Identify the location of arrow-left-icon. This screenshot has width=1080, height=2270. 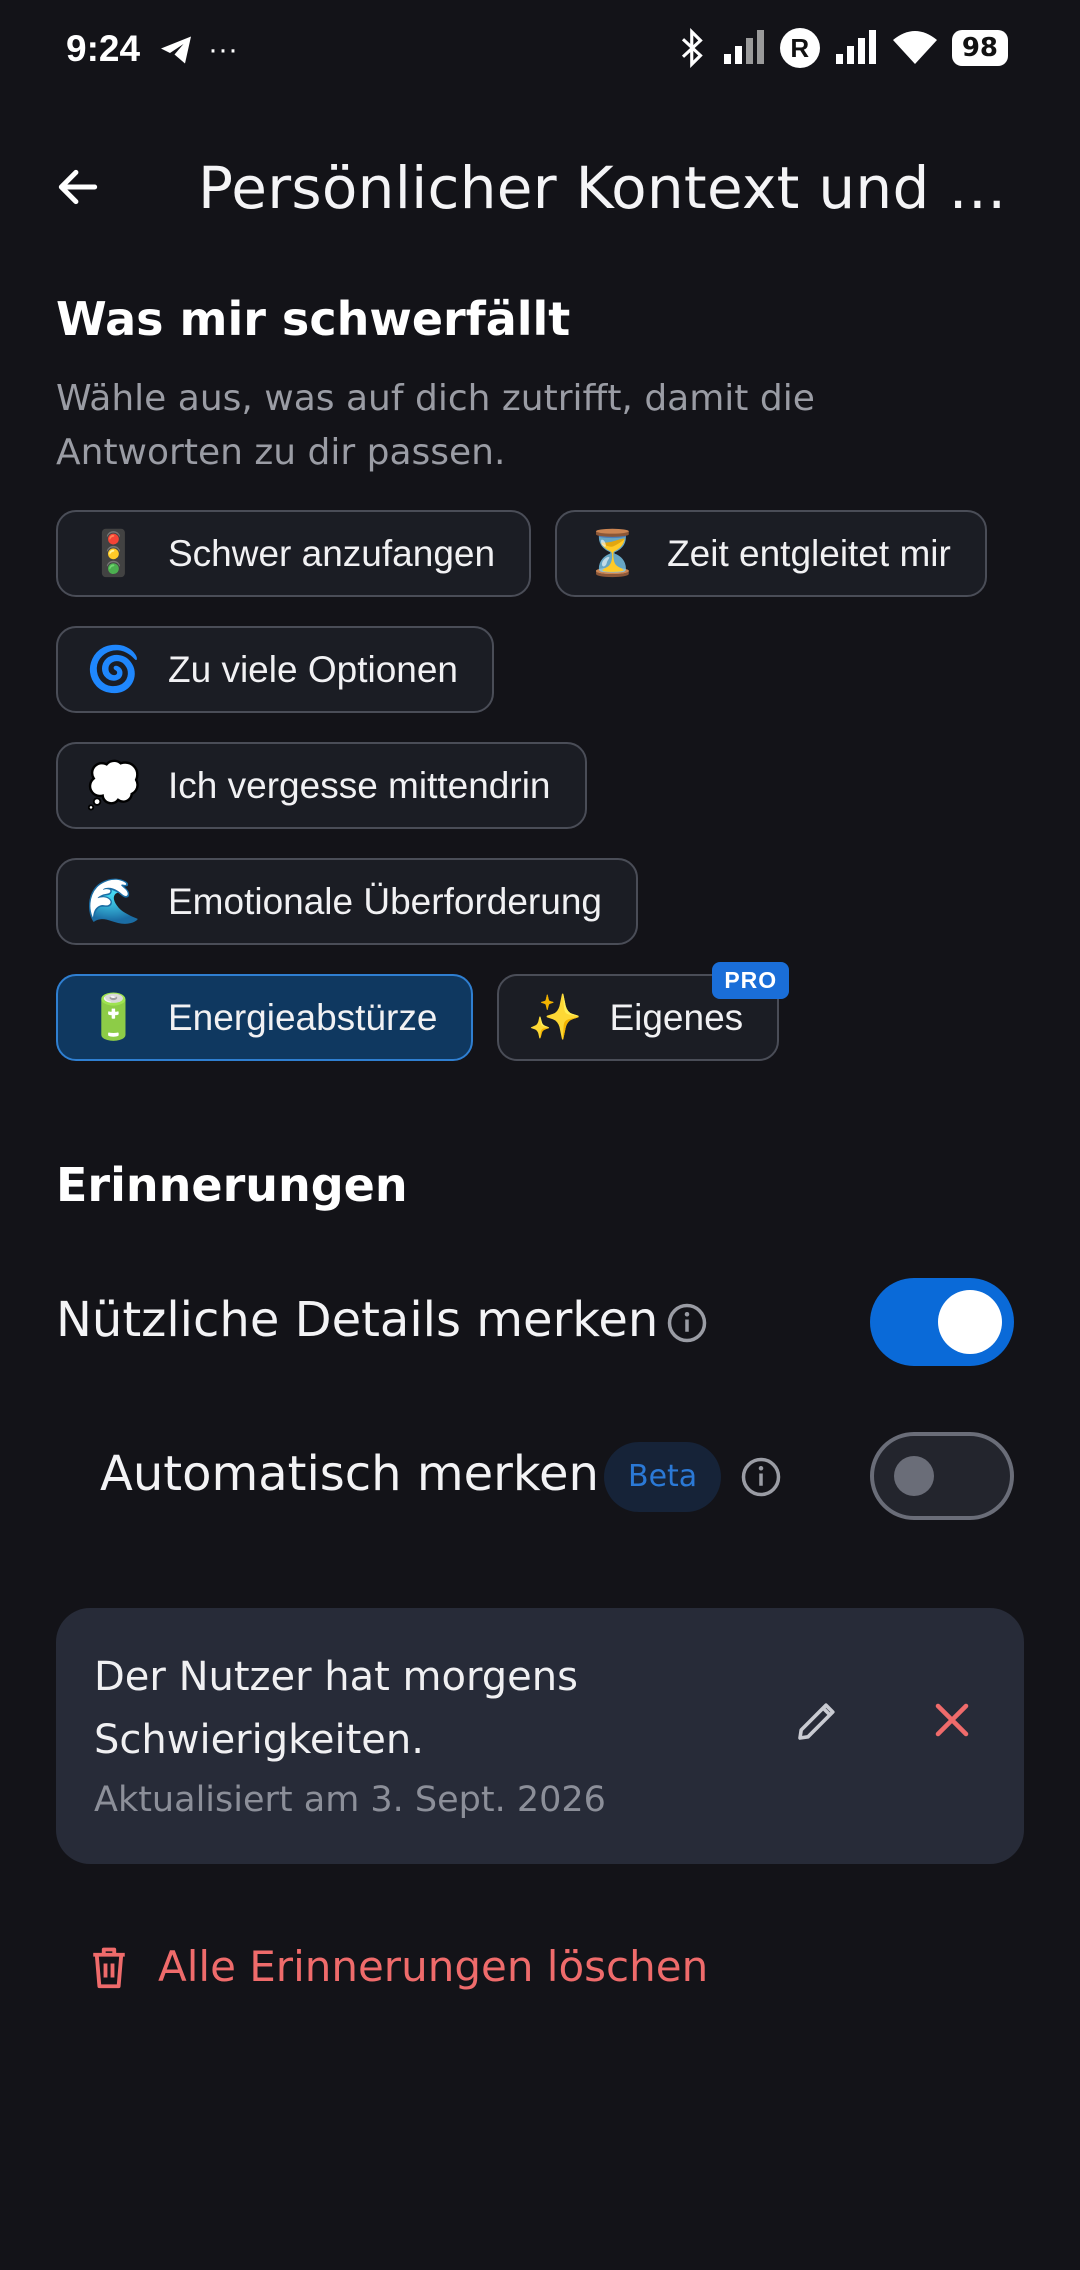
(78, 187).